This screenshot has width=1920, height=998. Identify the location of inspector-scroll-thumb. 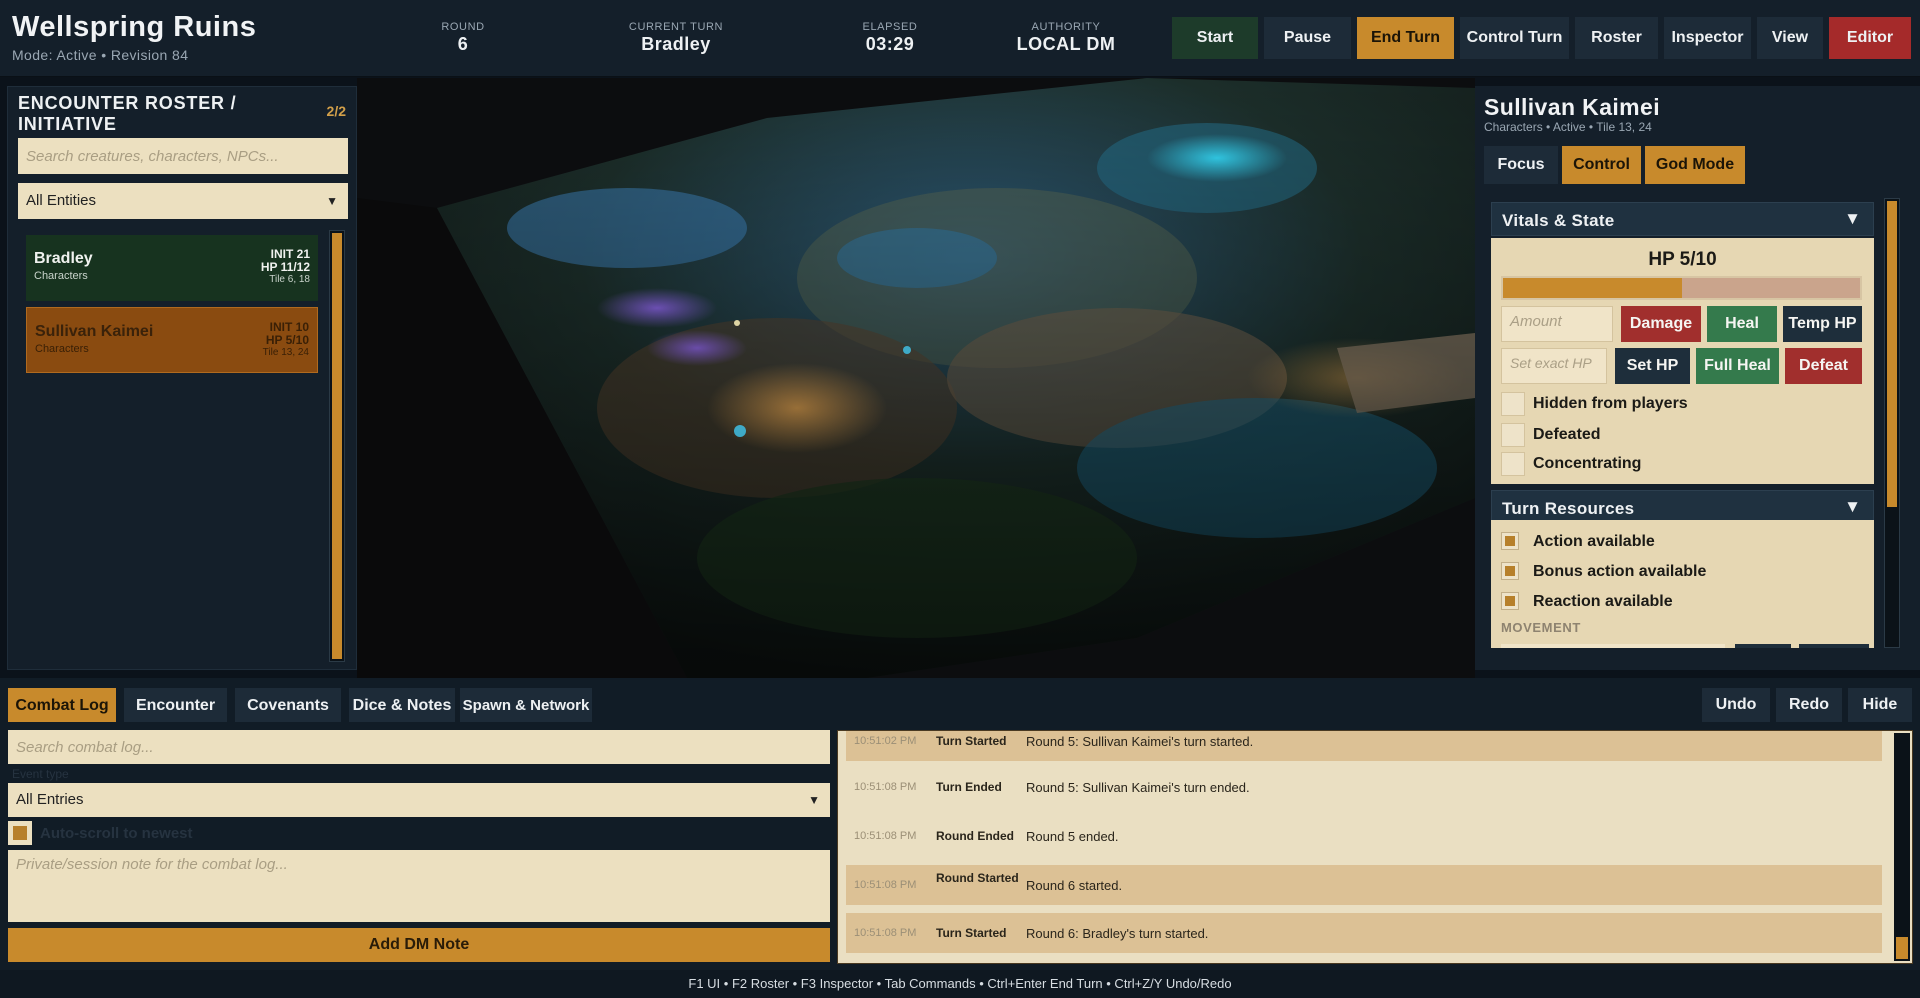
(1892, 354).